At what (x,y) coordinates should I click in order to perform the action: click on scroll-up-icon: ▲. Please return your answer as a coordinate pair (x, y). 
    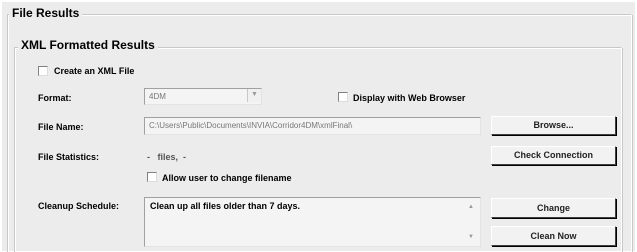
    Looking at the image, I should click on (471, 207).